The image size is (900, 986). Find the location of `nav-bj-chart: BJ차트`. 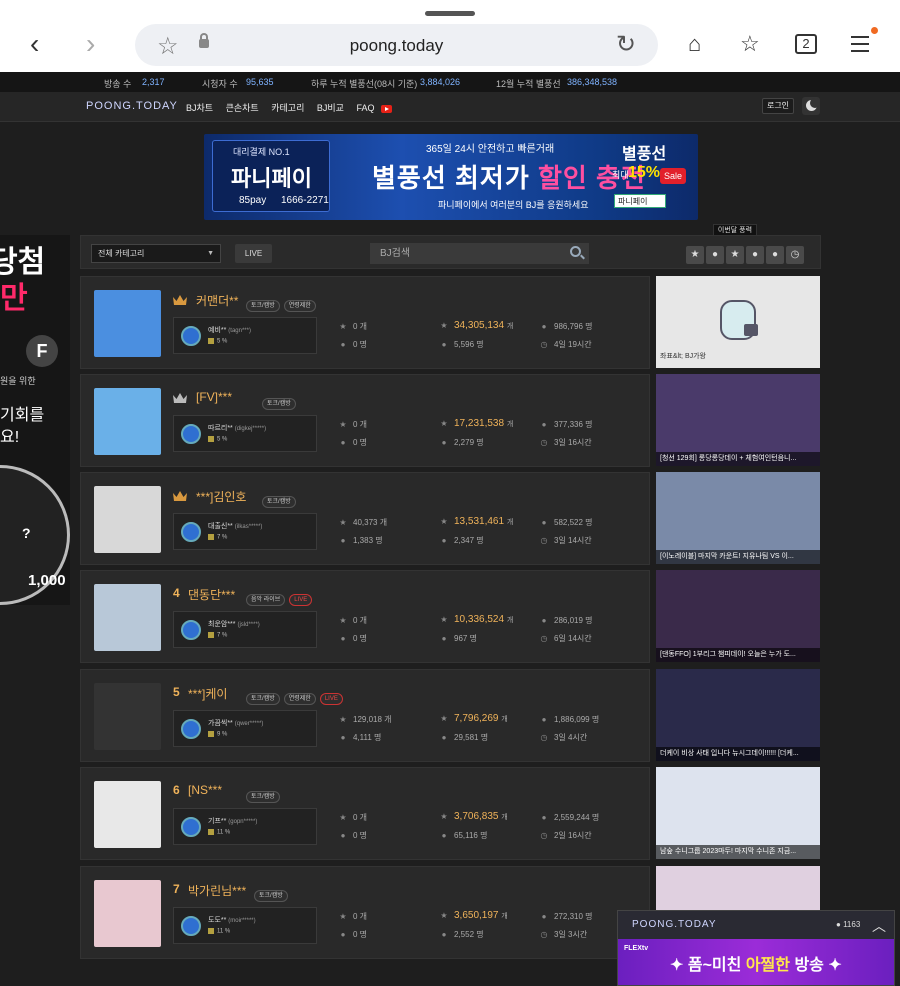

nav-bj-chart: BJ차트 is located at coordinates (199, 108).